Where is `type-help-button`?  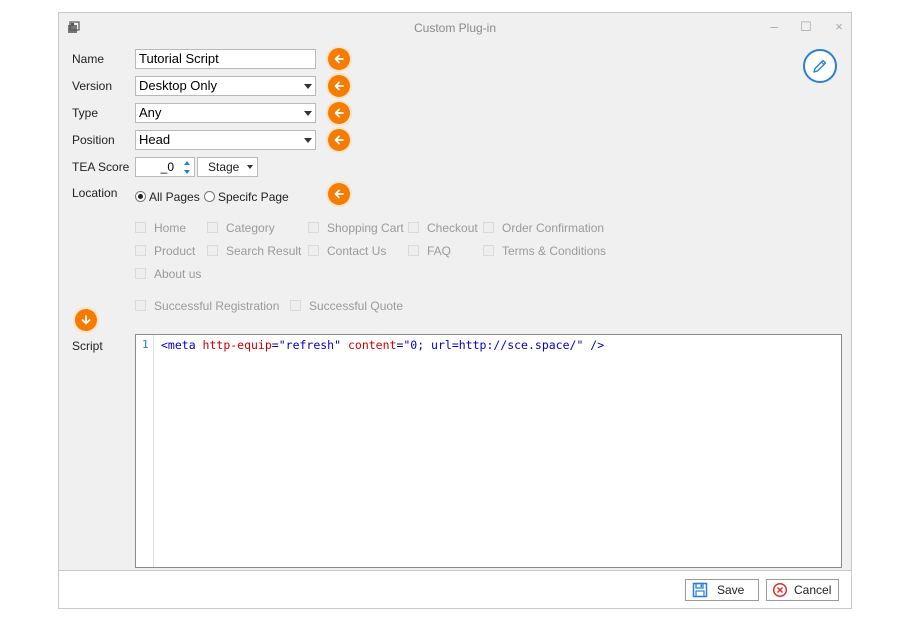
type-help-button is located at coordinates (339, 113).